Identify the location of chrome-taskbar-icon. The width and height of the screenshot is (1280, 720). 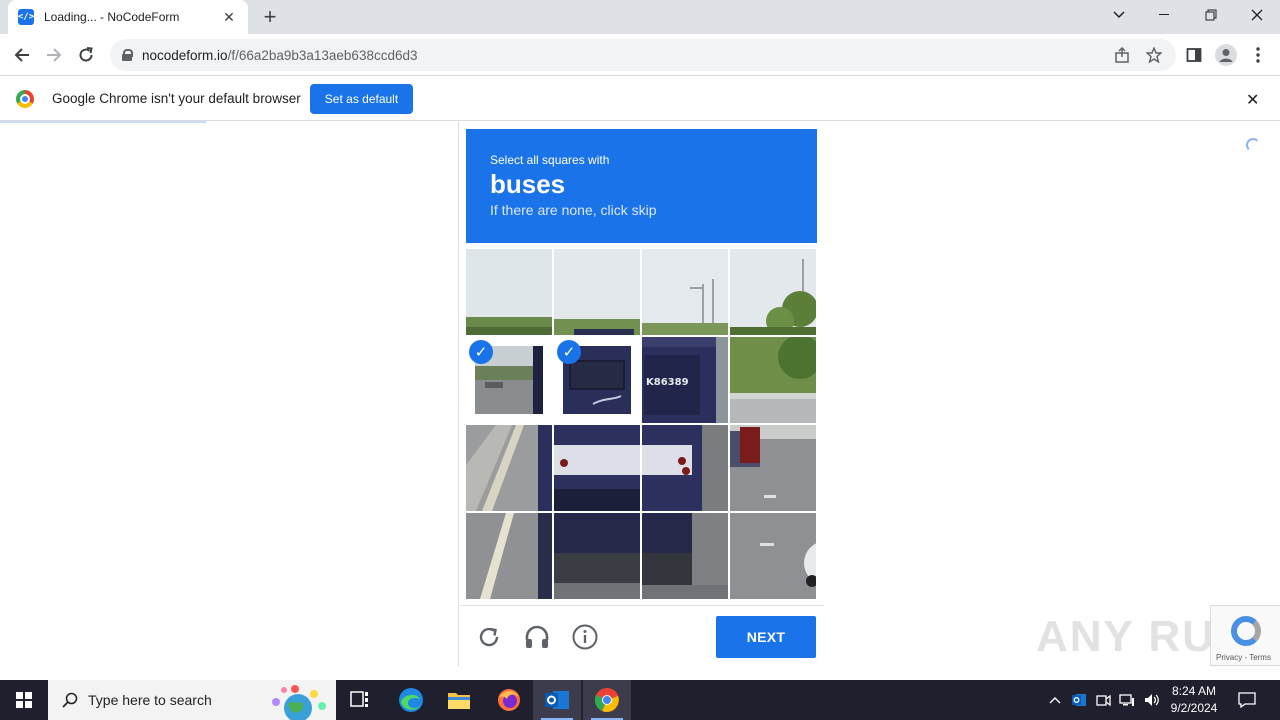
(607, 700).